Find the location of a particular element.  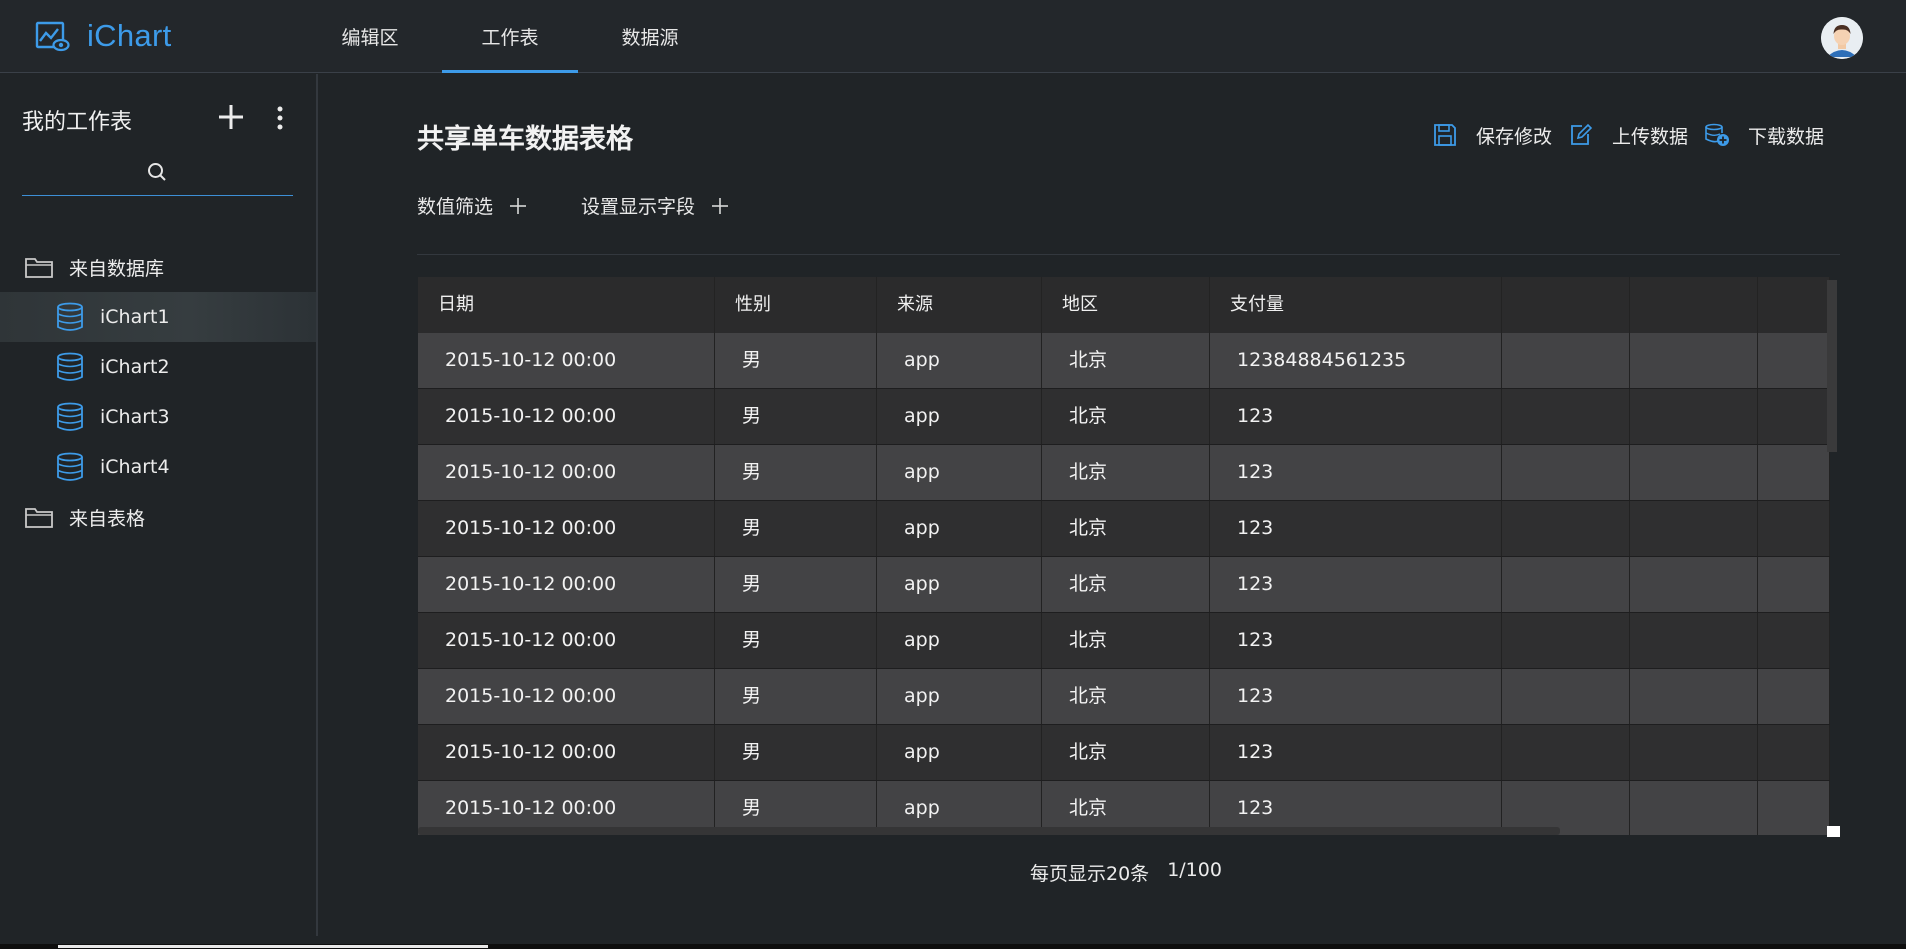

horizontal-scrollbar is located at coordinates (989, 831).